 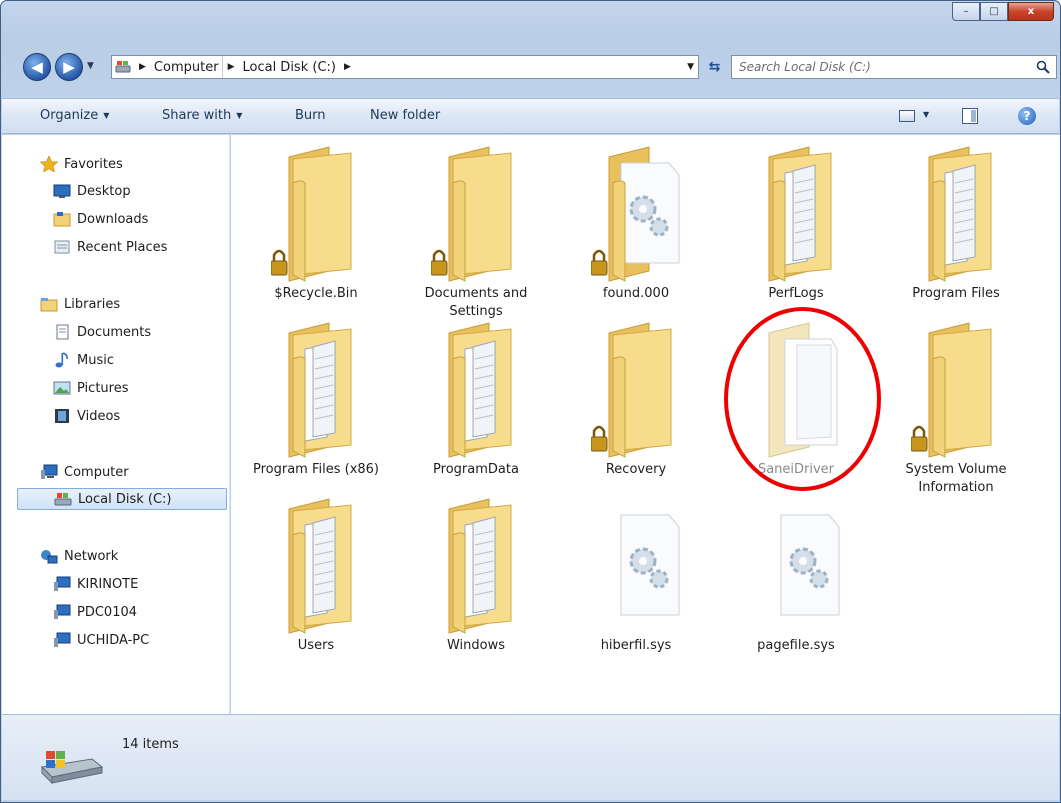 What do you see at coordinates (83, 360) in the screenshot?
I see `sidebar-item-music: Music` at bounding box center [83, 360].